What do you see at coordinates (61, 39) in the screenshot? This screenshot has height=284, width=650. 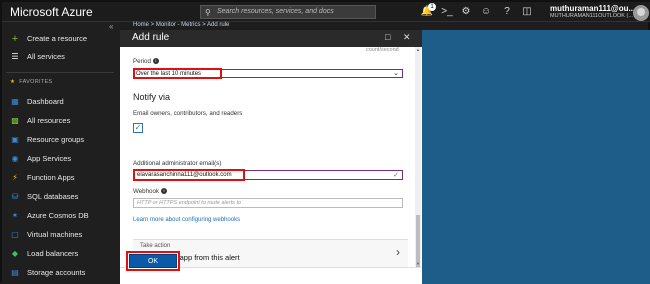 I see `sidebar-create-resource: + Create a resource` at bounding box center [61, 39].